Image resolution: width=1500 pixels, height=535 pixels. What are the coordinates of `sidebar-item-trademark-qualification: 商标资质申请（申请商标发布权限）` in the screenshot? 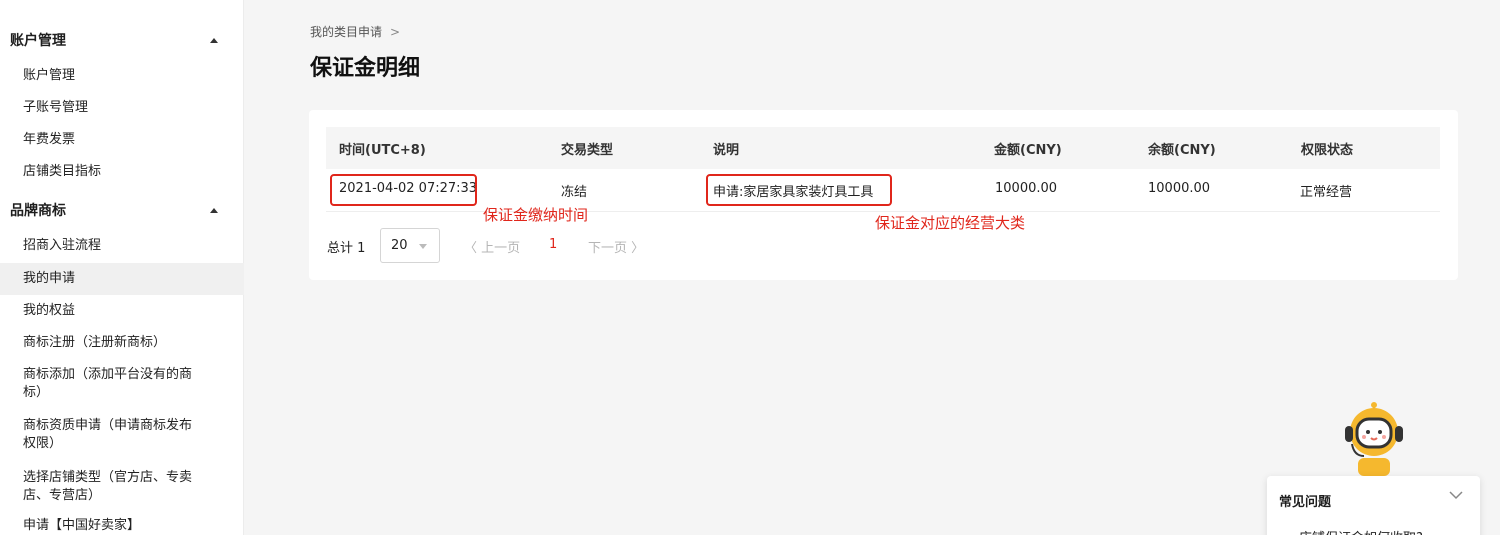 It's located at (122, 435).